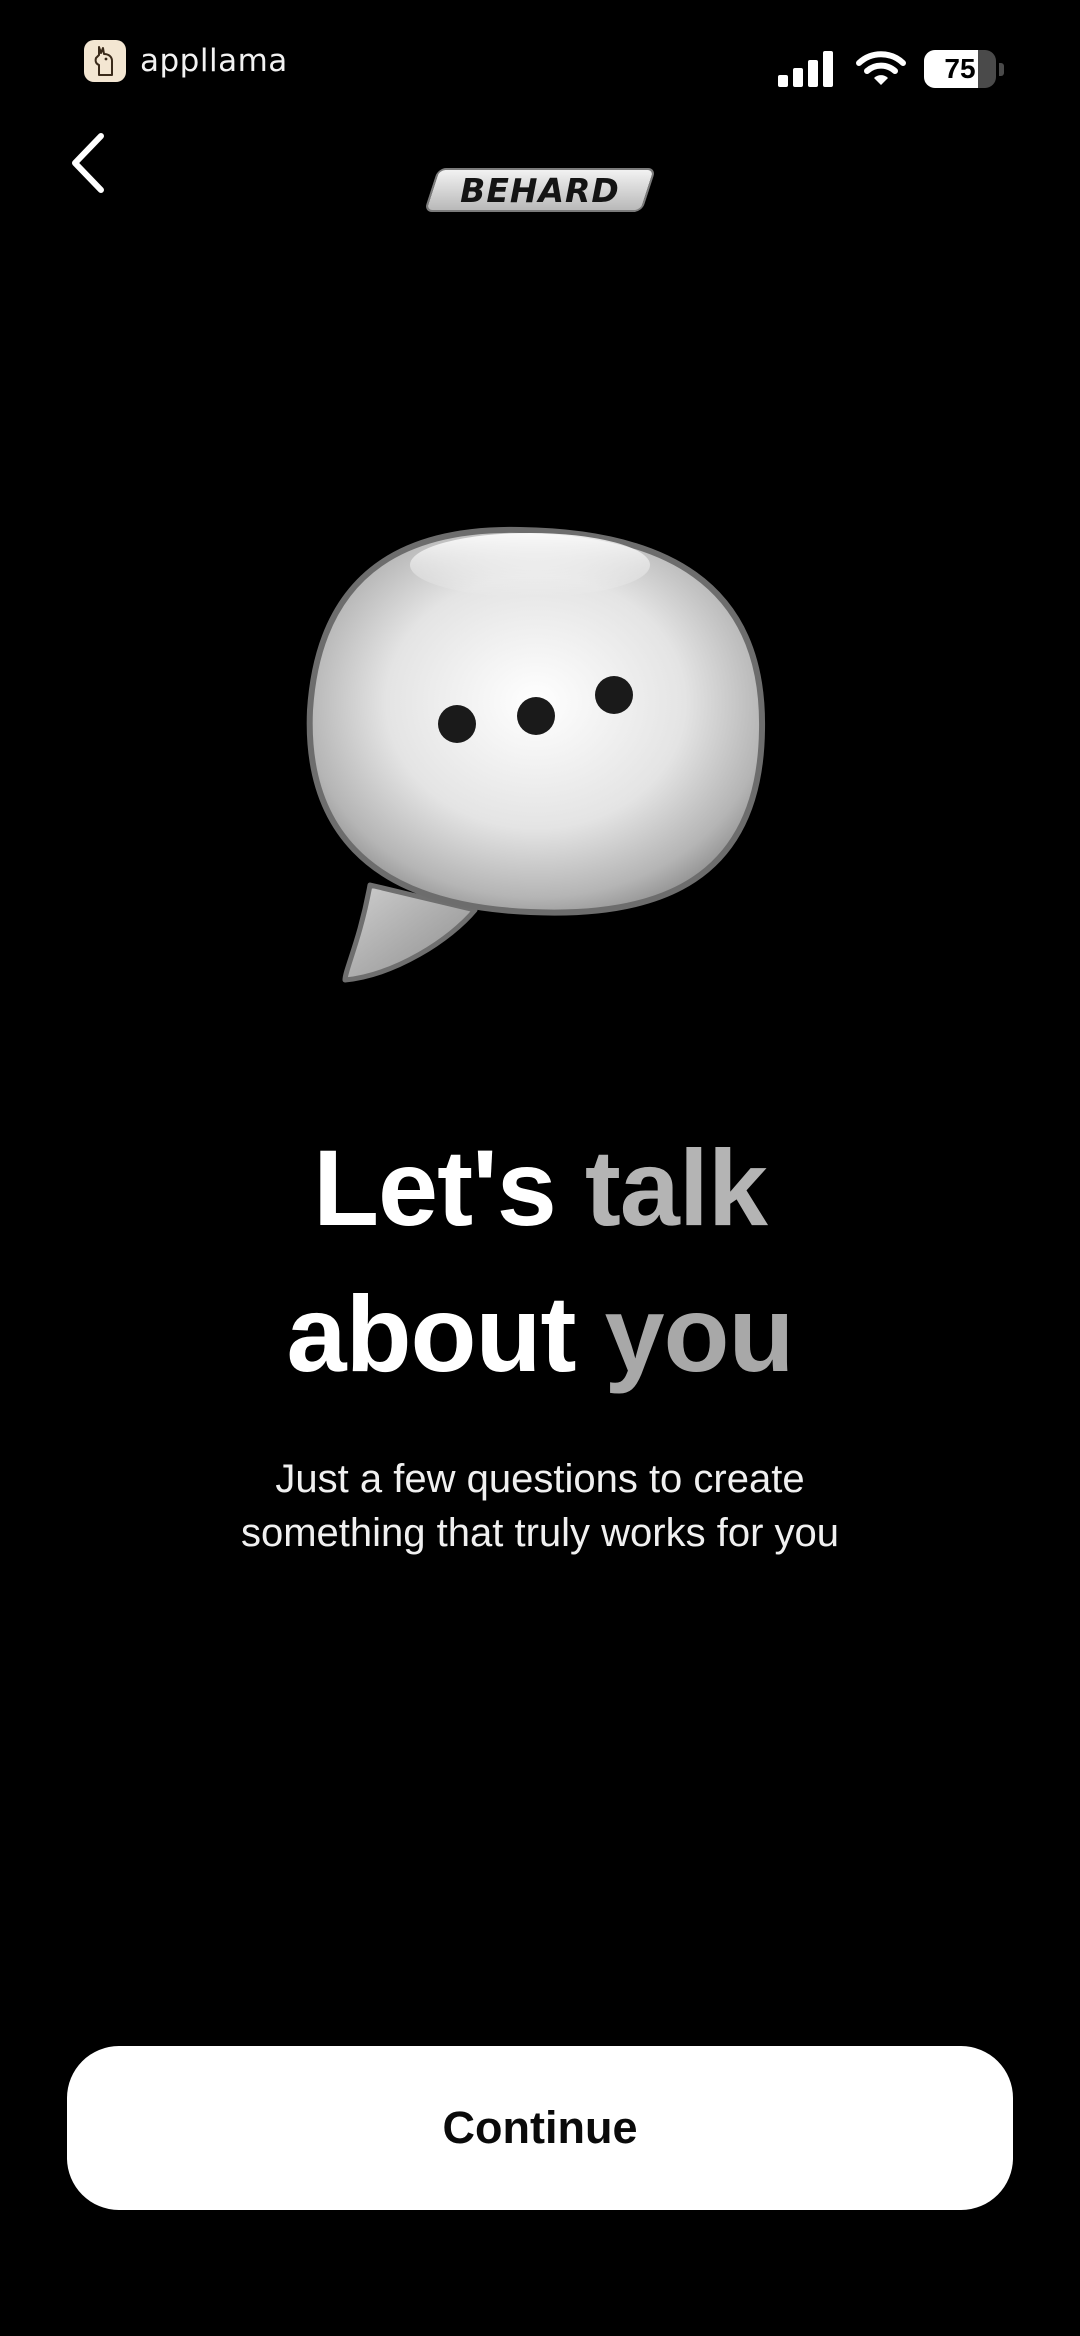  What do you see at coordinates (881, 68) in the screenshot?
I see `wifi-icon` at bounding box center [881, 68].